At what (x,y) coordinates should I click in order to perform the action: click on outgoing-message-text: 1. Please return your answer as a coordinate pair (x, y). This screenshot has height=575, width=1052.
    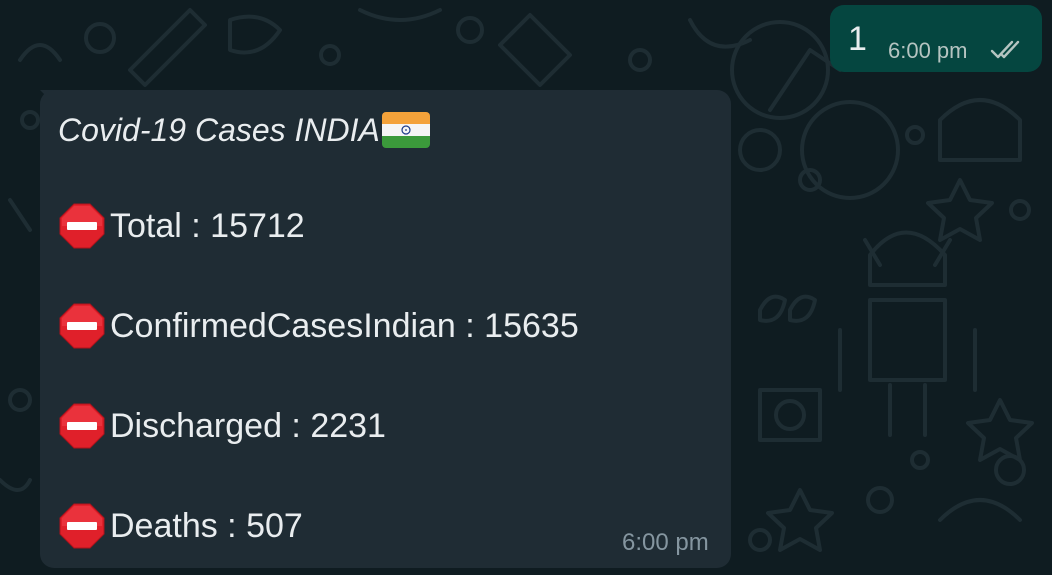
    Looking at the image, I should click on (857, 39).